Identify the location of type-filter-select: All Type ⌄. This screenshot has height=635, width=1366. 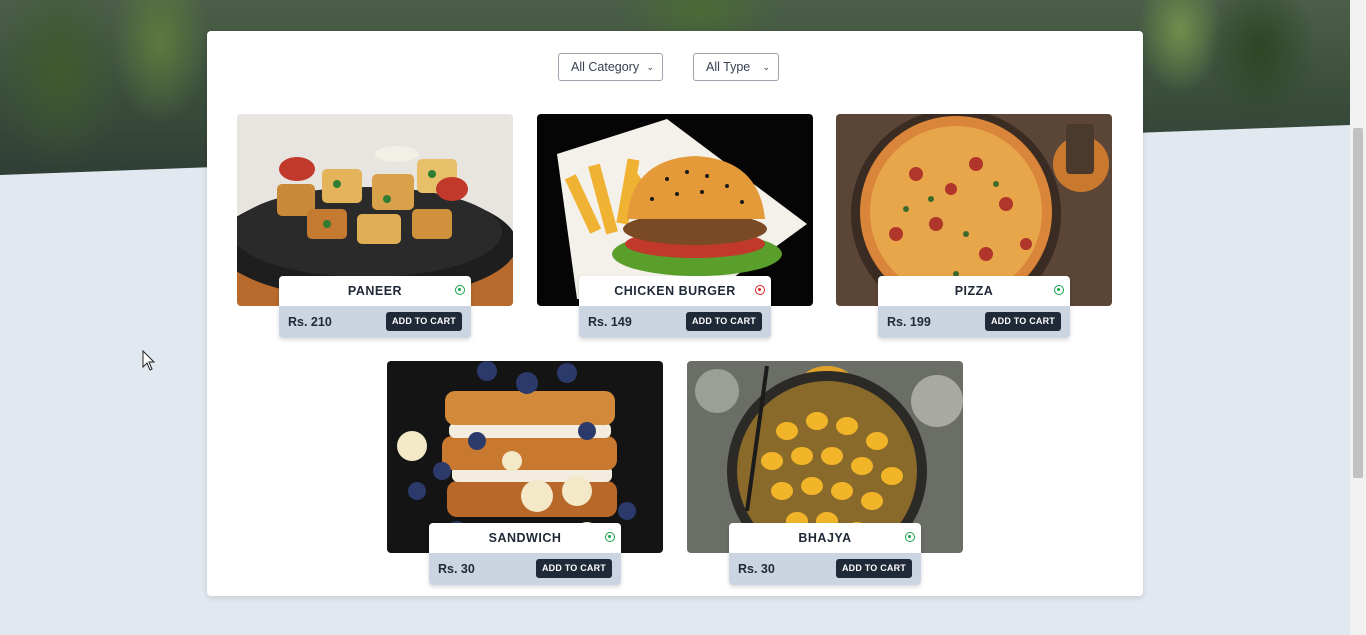
(736, 67).